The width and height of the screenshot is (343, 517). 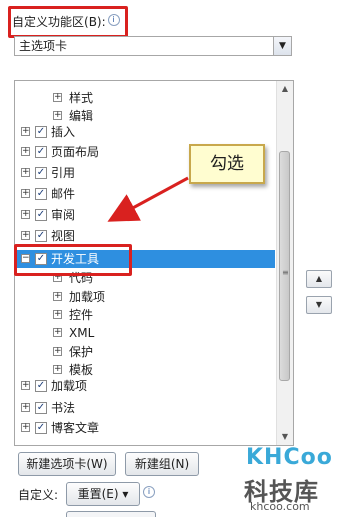 What do you see at coordinates (285, 437) in the screenshot?
I see `scroll-down-icon: ▼` at bounding box center [285, 437].